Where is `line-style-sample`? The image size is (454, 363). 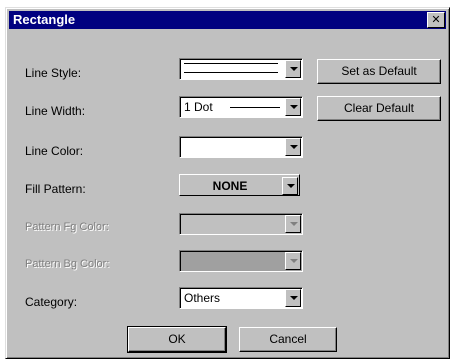
line-style-sample is located at coordinates (231, 68).